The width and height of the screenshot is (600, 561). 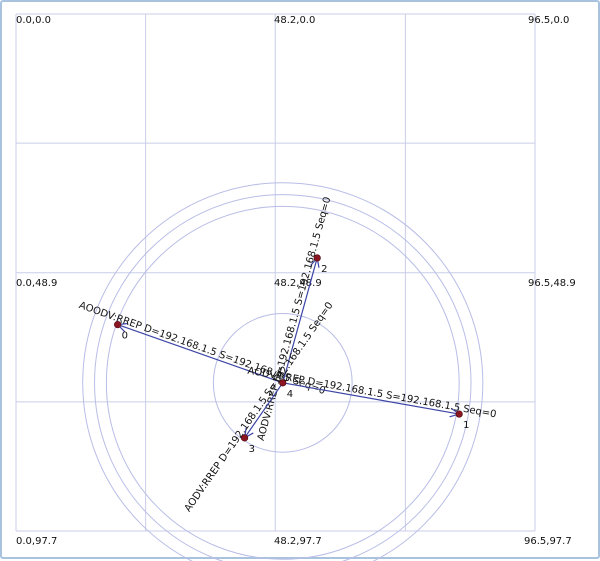 What do you see at coordinates (294, 20) in the screenshot?
I see `coord-label-top-center: 48.2,0.0` at bounding box center [294, 20].